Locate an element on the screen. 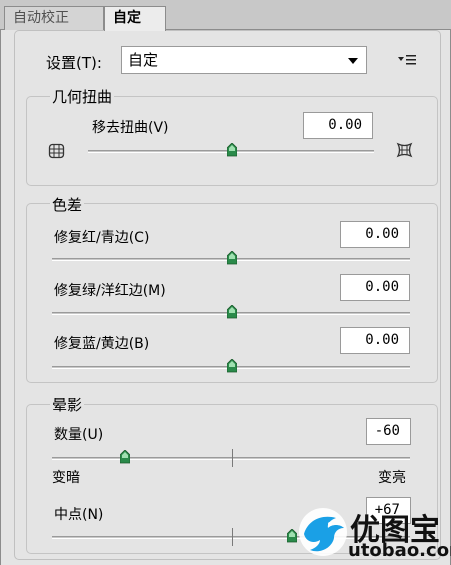  darken-label: 变暗 is located at coordinates (66, 478).